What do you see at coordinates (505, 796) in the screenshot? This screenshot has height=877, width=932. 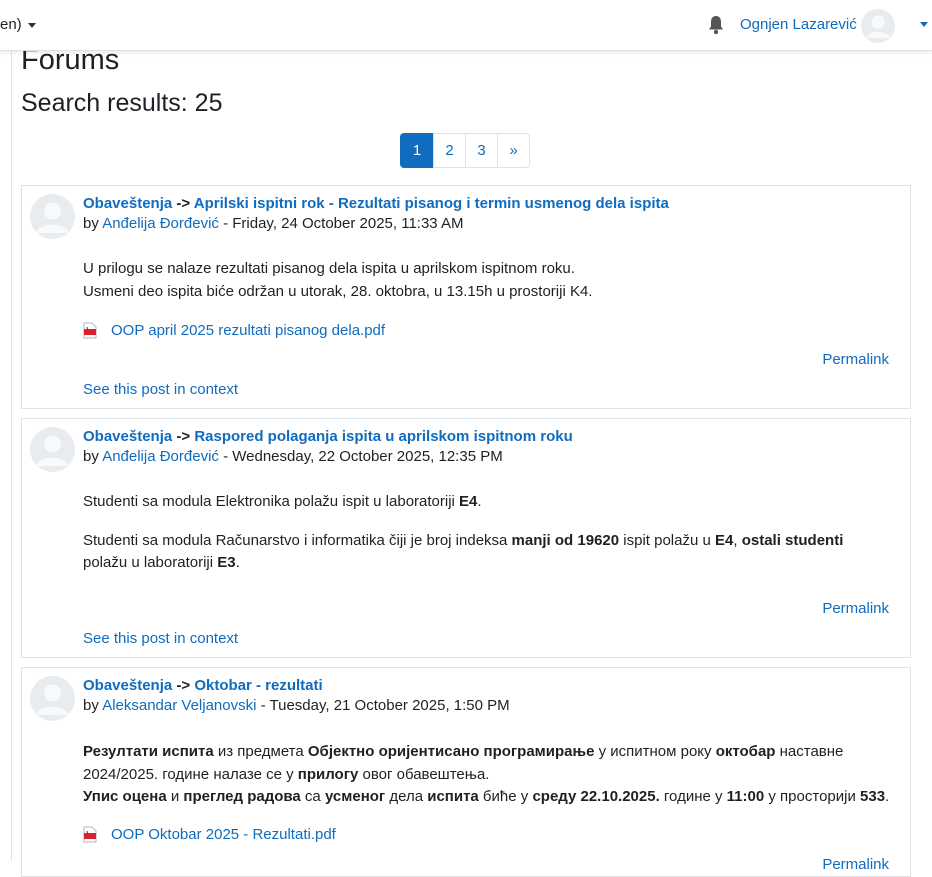 I see `text-run: биће у` at bounding box center [505, 796].